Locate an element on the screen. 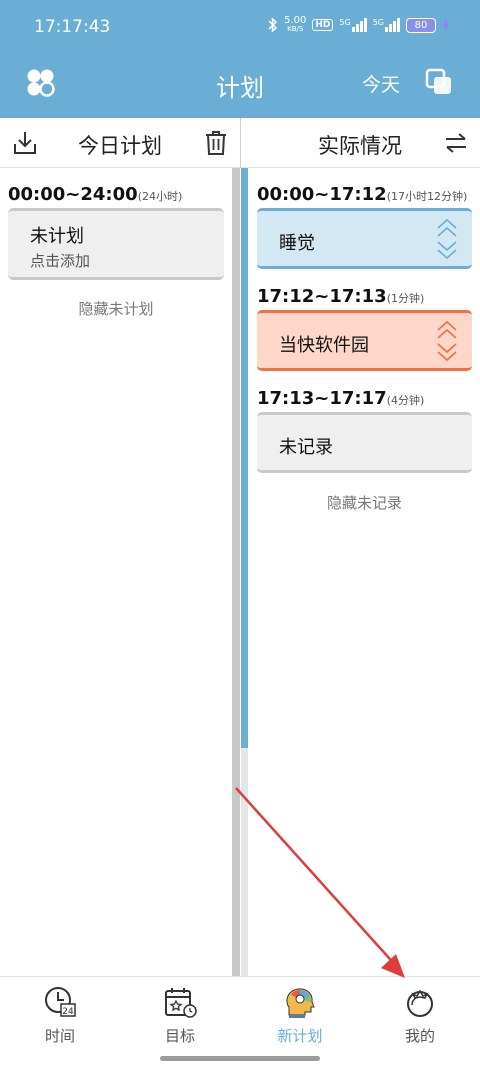  copy-icon is located at coordinates (439, 82).